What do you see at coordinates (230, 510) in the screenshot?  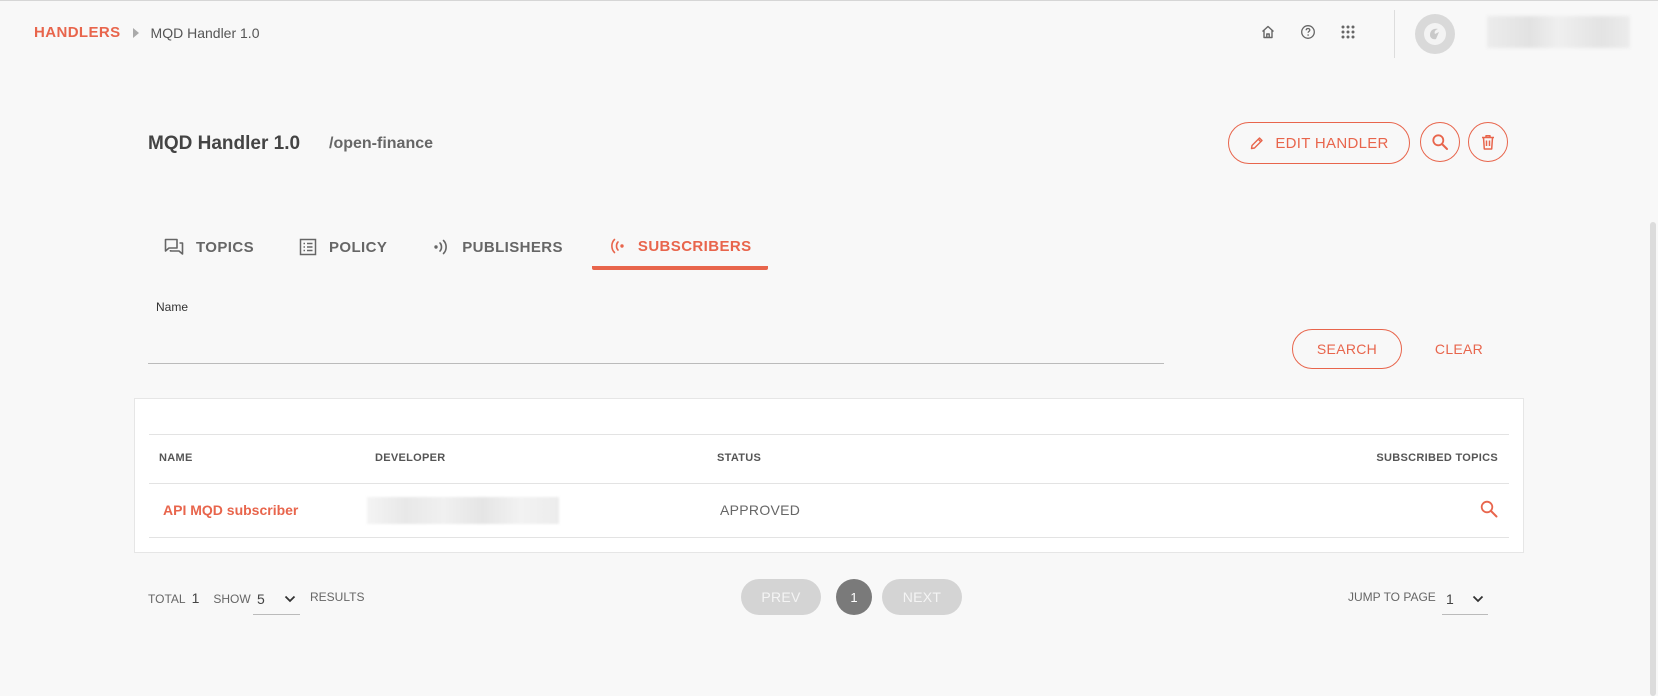 I see `subscriber-name-link: API MQD subscriber` at bounding box center [230, 510].